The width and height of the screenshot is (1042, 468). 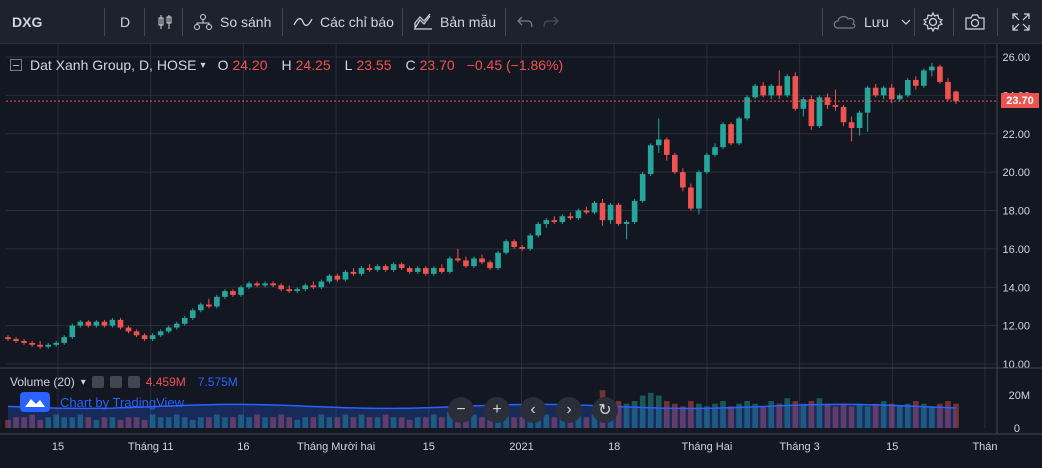 I want to click on zoom-out-button: −, so click(x=461, y=410).